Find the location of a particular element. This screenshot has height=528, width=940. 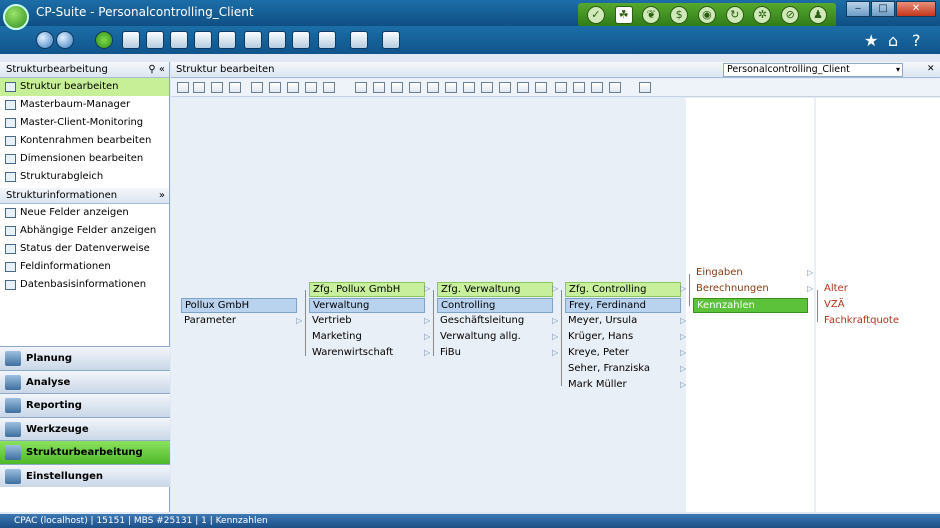

tree-node-berechnungen: Berechnungen is located at coordinates (751, 289).